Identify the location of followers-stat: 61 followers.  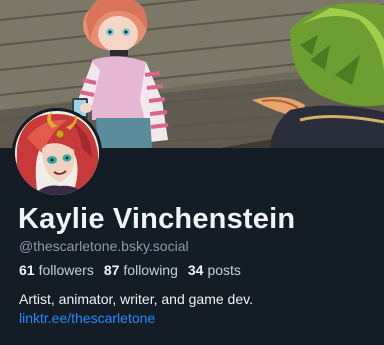
(56, 270).